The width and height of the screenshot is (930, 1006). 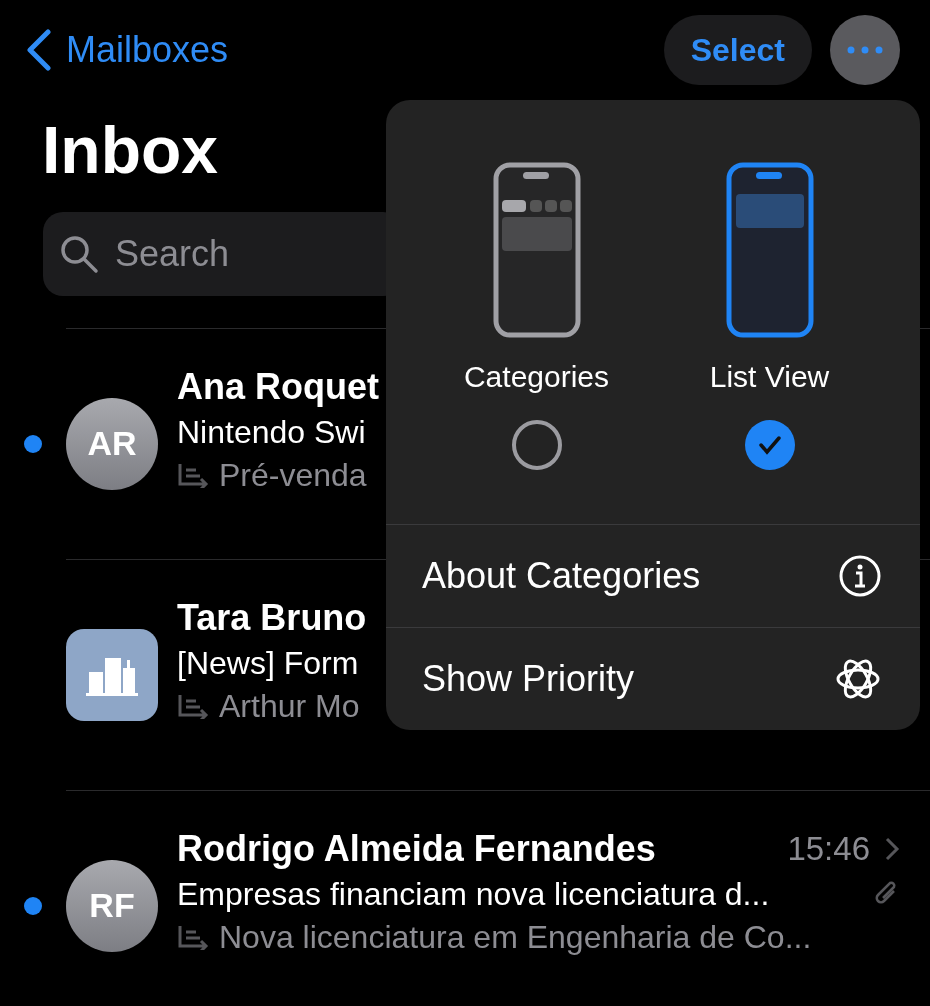 What do you see at coordinates (828, 848) in the screenshot?
I see `message-time: 15:46` at bounding box center [828, 848].